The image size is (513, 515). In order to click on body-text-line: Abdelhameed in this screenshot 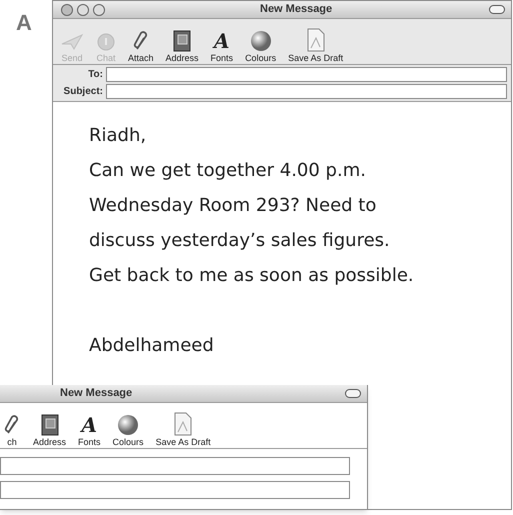, I will do `click(152, 346)`.